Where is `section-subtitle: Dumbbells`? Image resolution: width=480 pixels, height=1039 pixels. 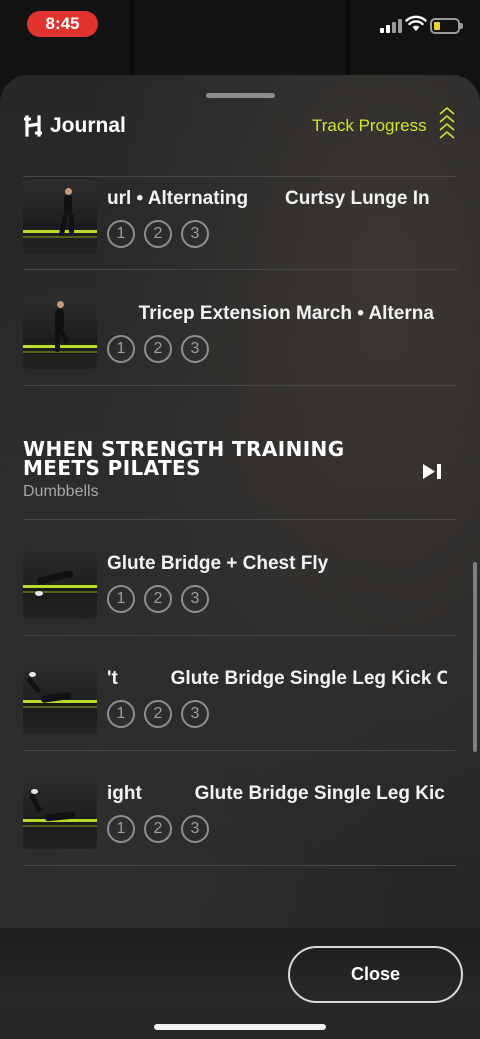
section-subtitle: Dumbbells is located at coordinates (61, 491).